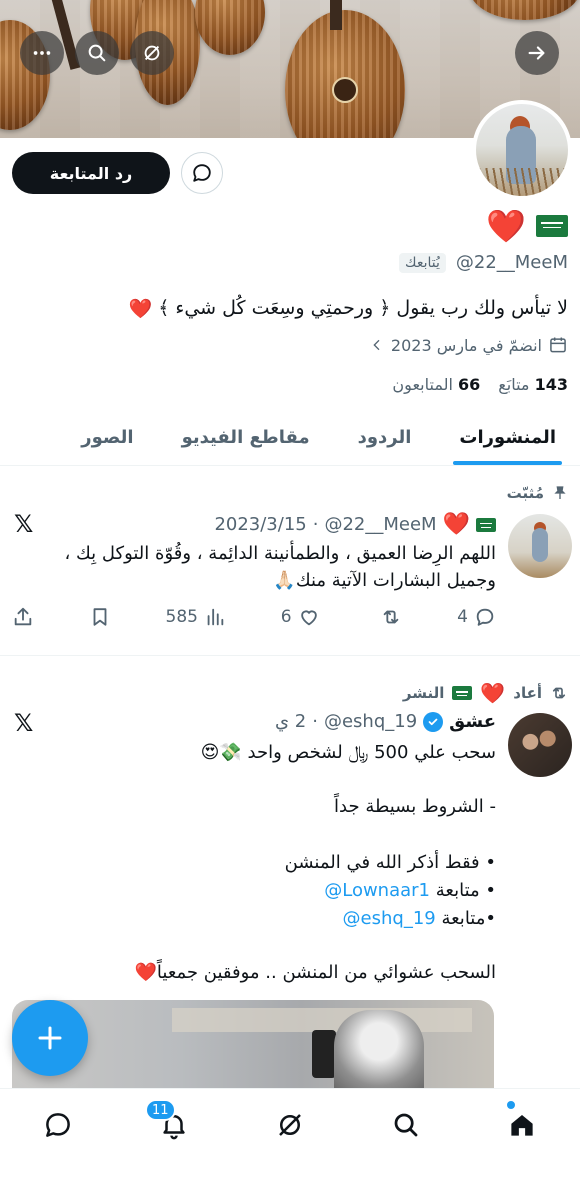  What do you see at coordinates (551, 384) in the screenshot?
I see `following-count: 143` at bounding box center [551, 384].